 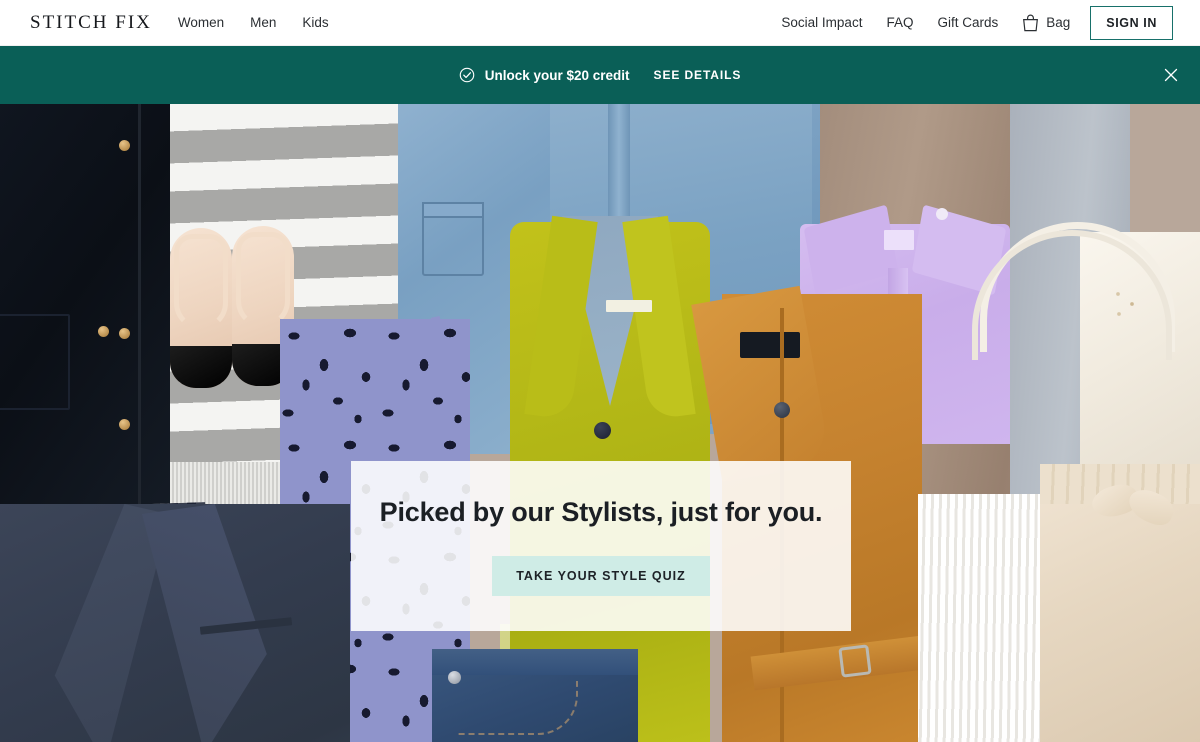 I want to click on blue-jeans, so click(x=535, y=695).